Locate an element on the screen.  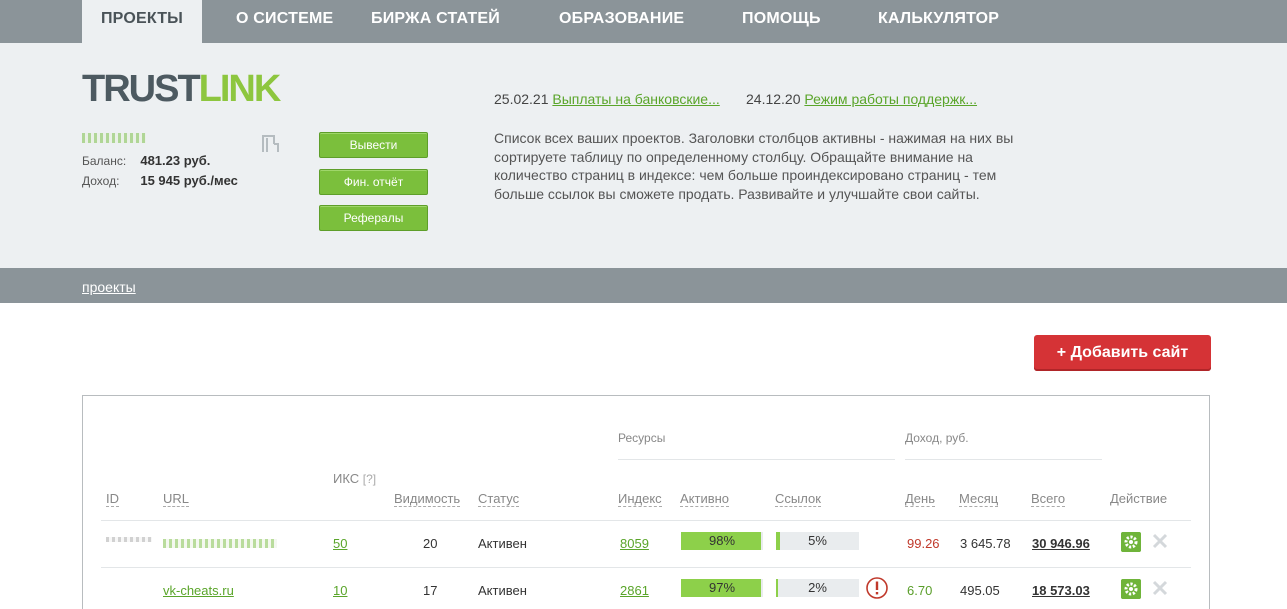
active-percent: 97% is located at coordinates (722, 587).